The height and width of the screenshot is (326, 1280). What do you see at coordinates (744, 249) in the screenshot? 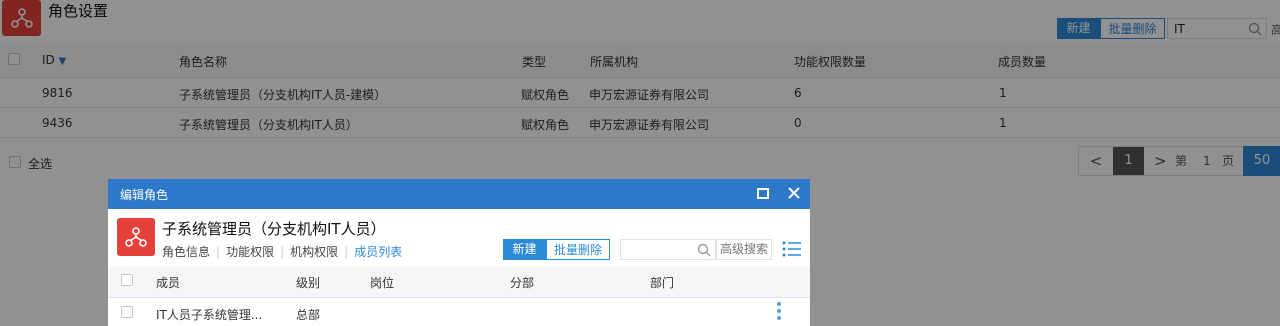
I see `advanced-search-button: 高级搜索` at bounding box center [744, 249].